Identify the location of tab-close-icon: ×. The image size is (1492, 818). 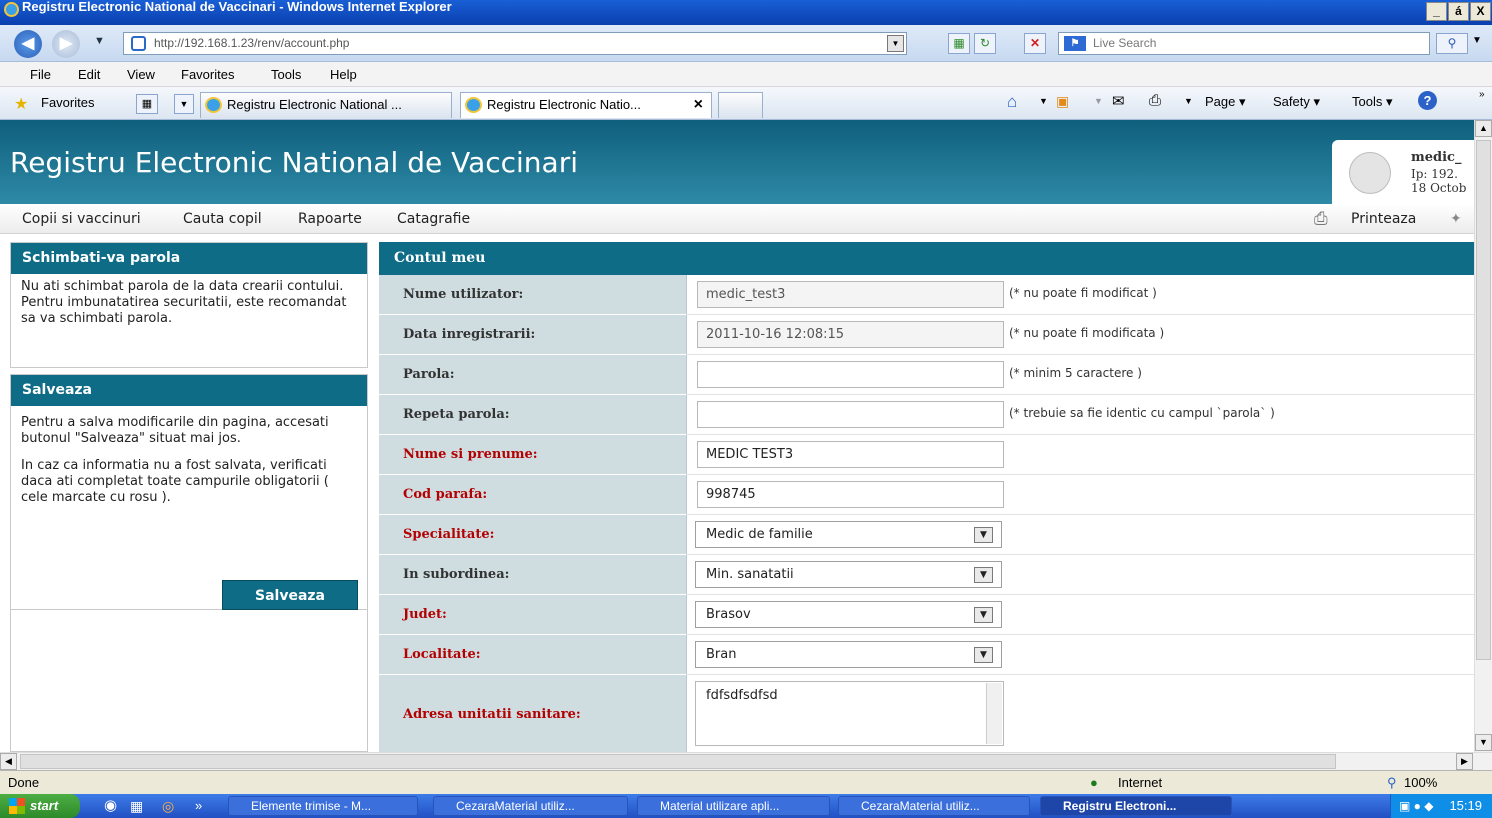
(698, 105).